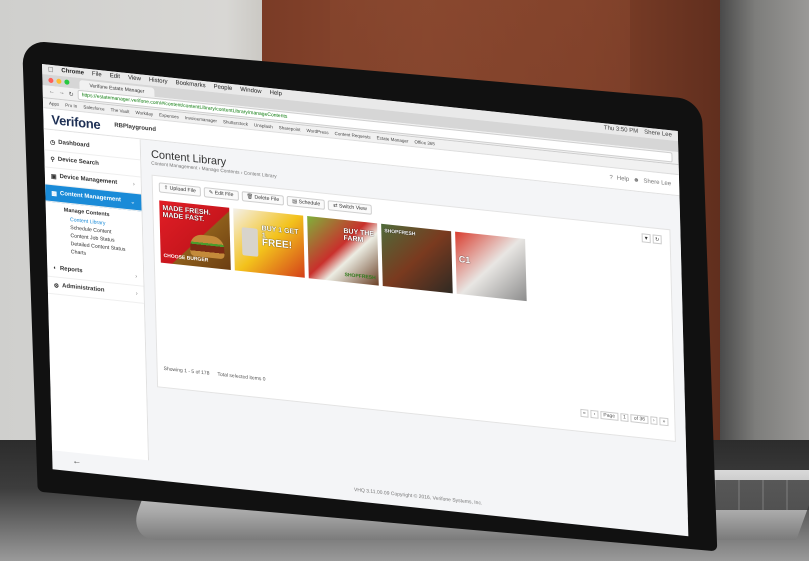  I want to click on thumbnail-caption: C1, so click(464, 259).